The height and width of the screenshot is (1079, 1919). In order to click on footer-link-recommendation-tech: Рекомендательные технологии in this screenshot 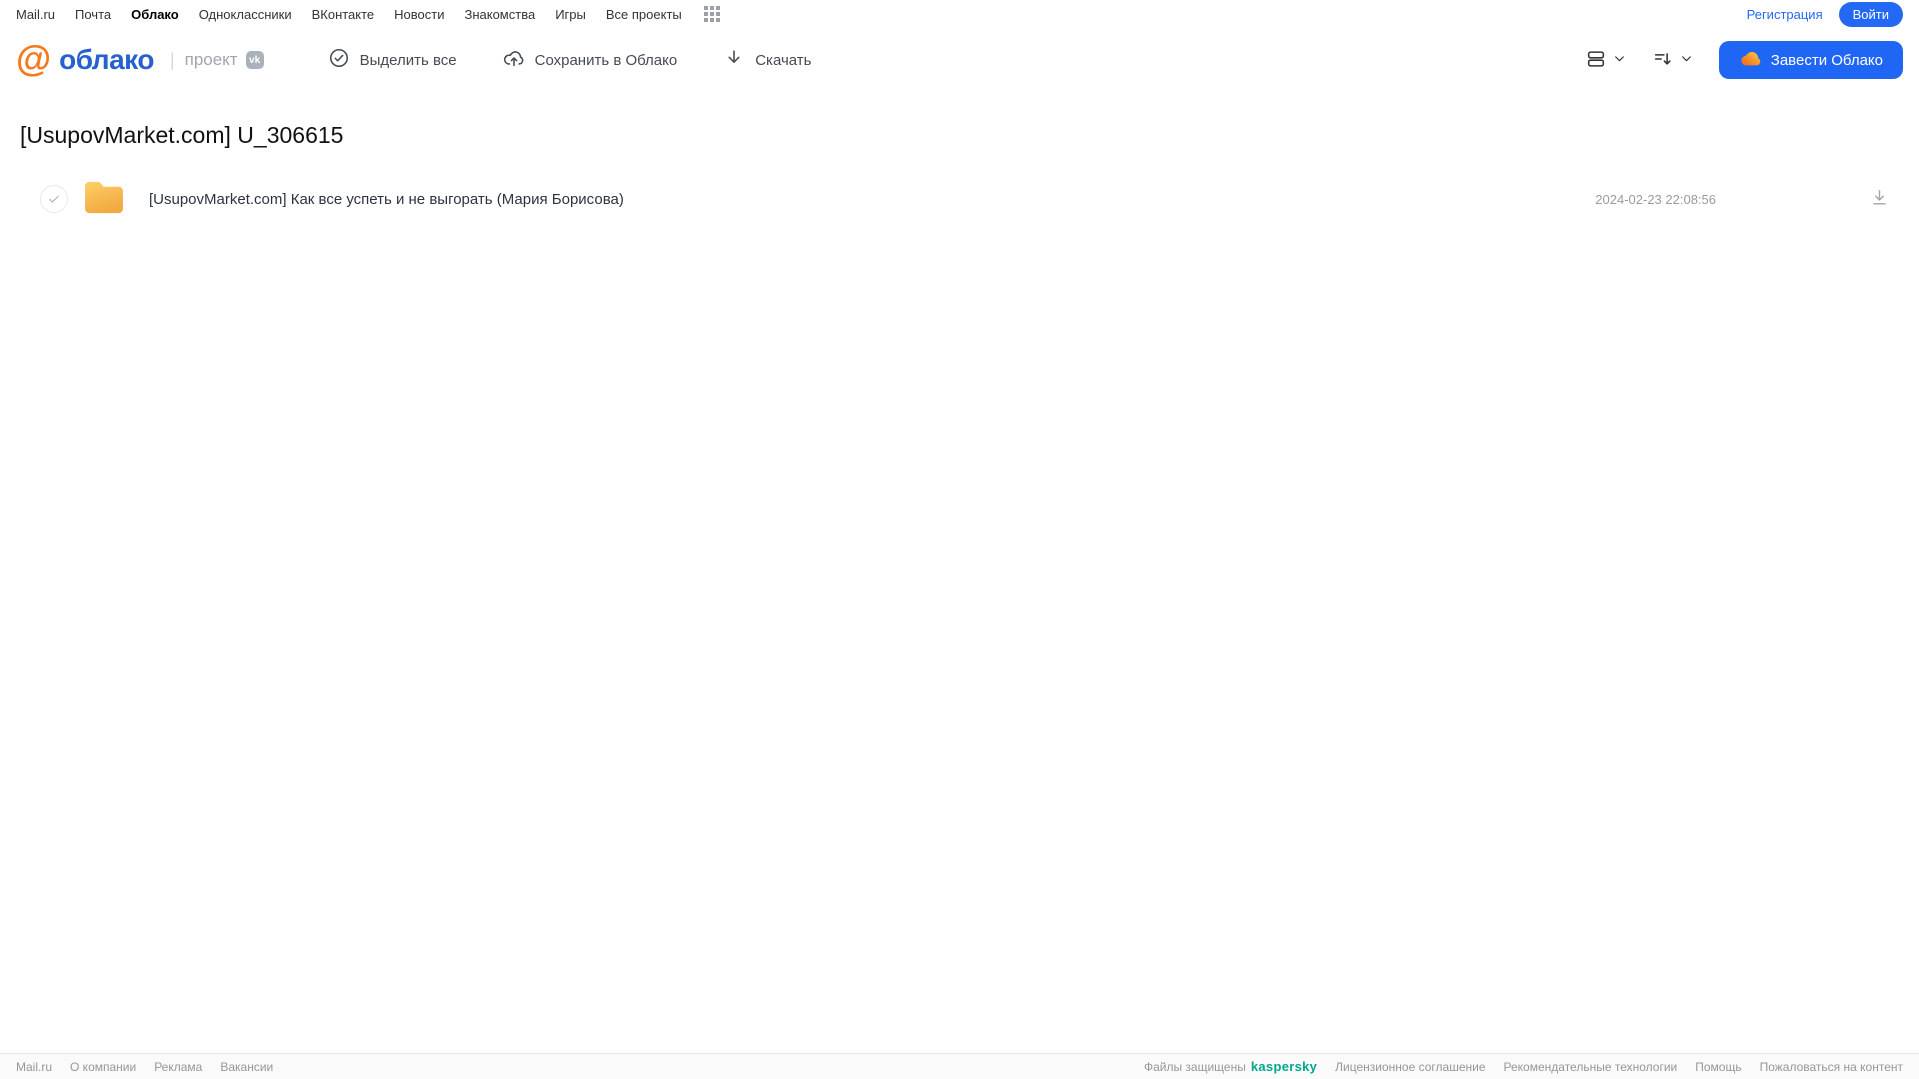, I will do `click(1591, 1067)`.